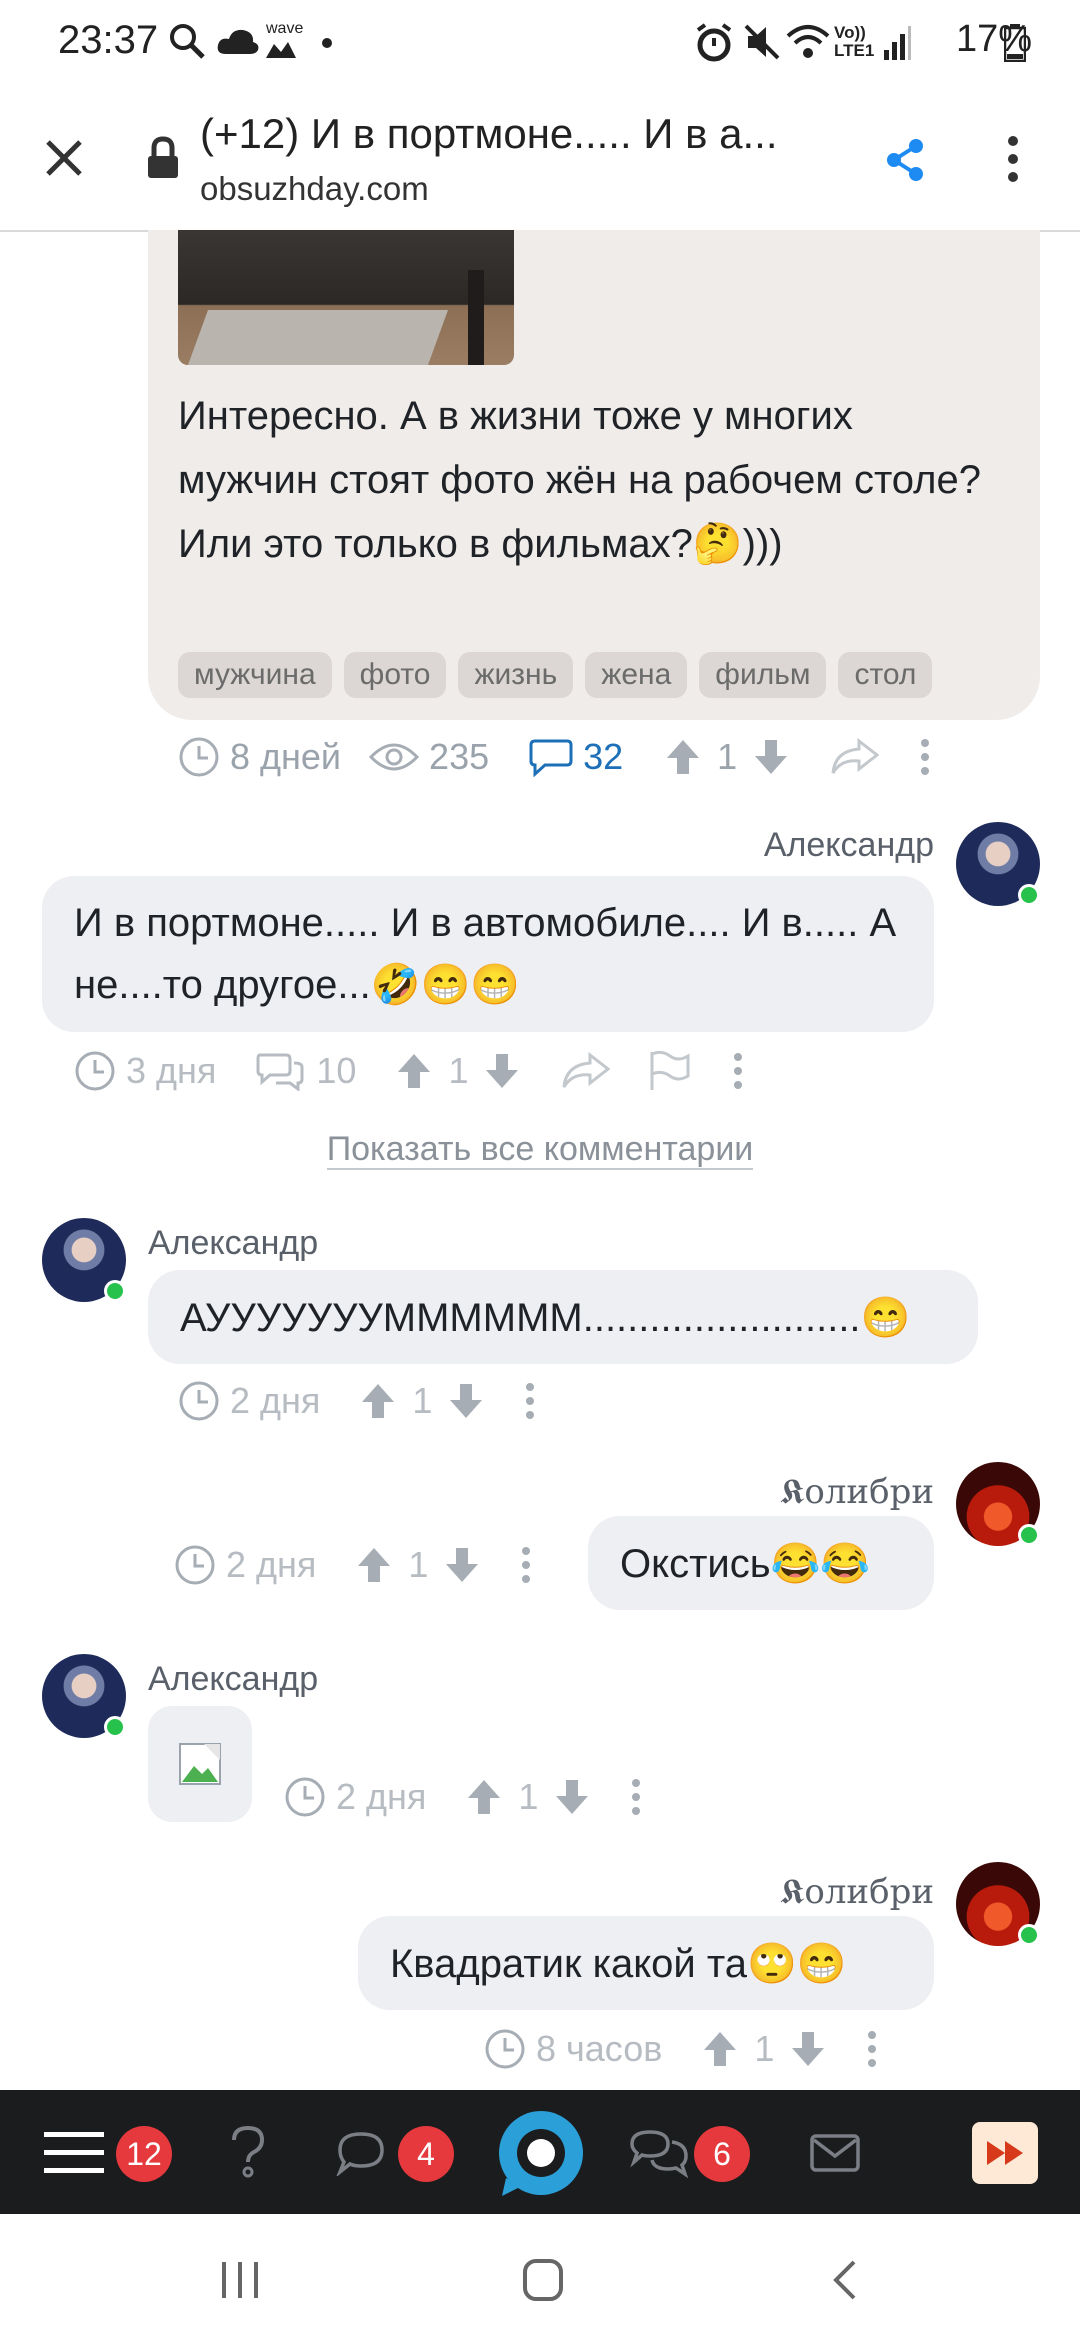 Image resolution: width=1080 pixels, height=2340 pixels. Describe the element at coordinates (361, 2153) in the screenshot. I see `messages-icon` at that location.